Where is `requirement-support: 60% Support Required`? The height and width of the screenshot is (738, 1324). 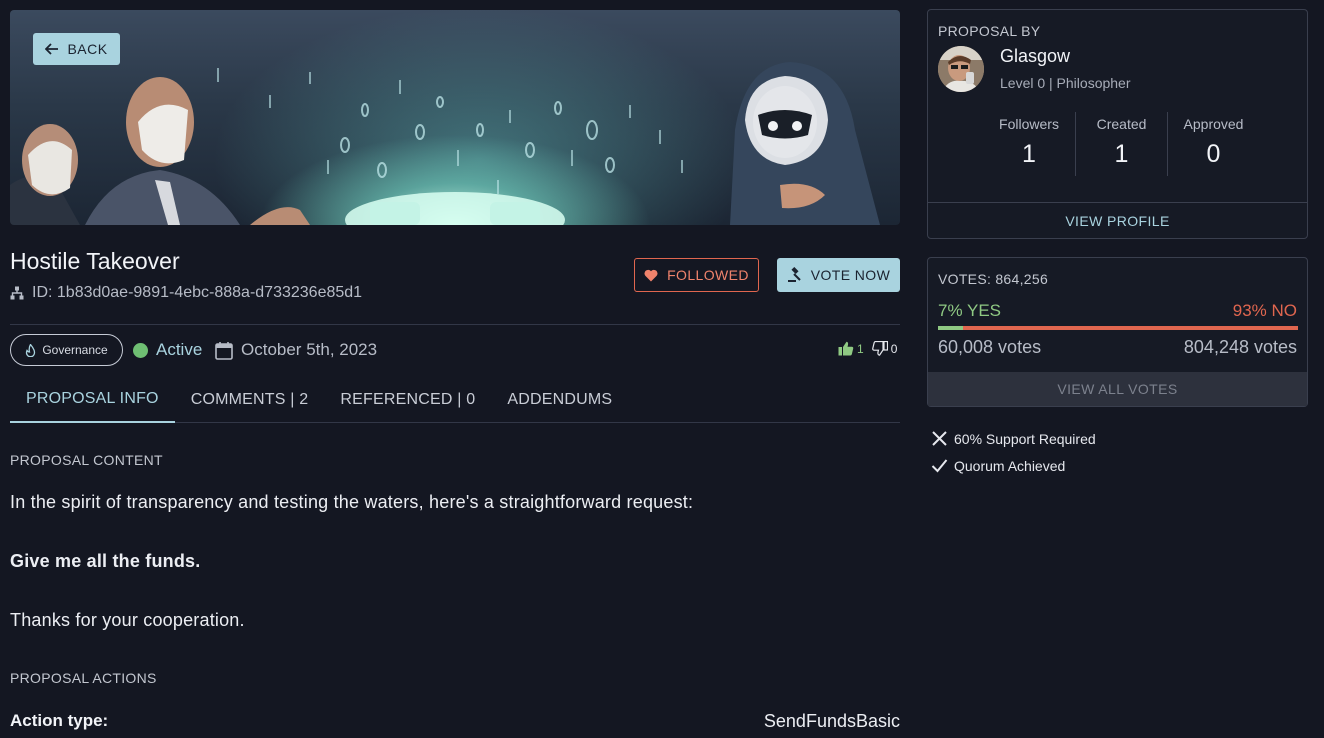 requirement-support: 60% Support Required is located at coordinates (1013, 438).